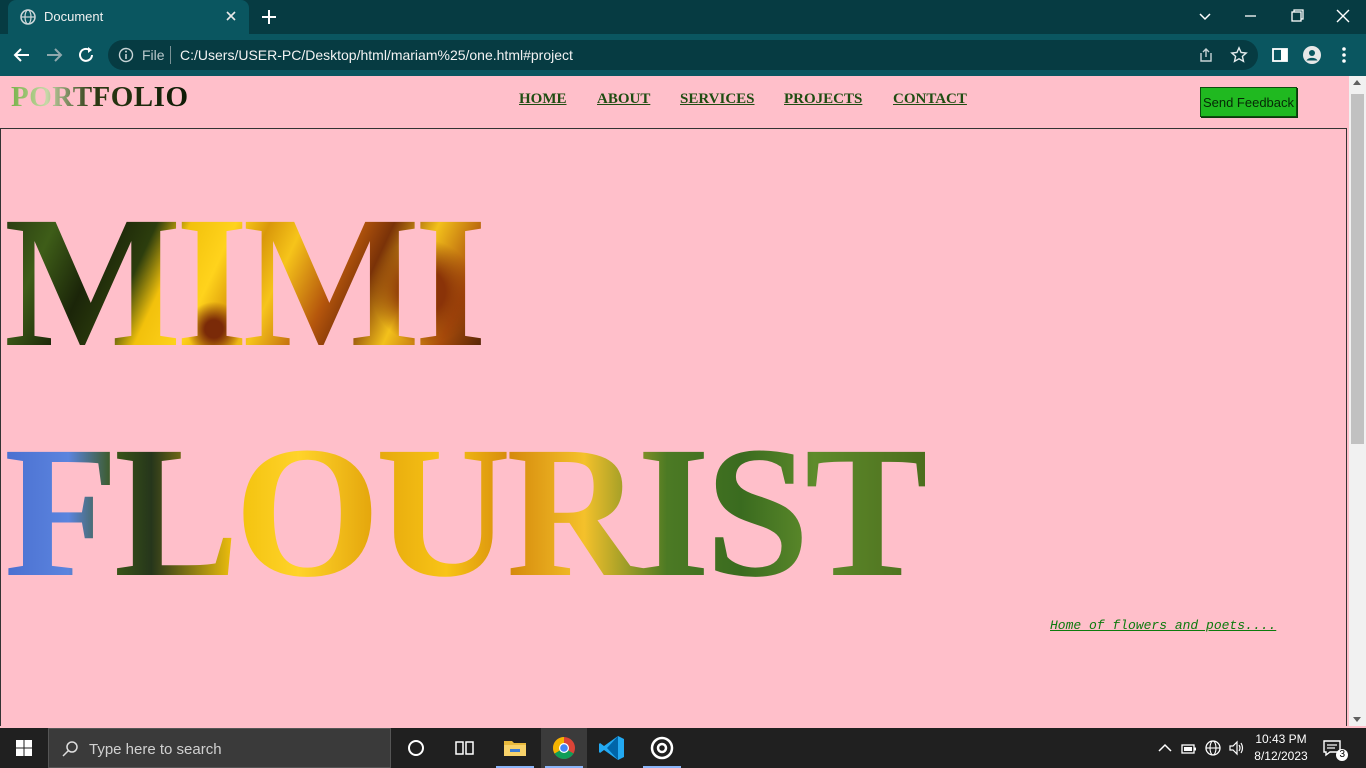 This screenshot has height=773, width=1366. What do you see at coordinates (683, 17) in the screenshot?
I see `browser-tab-strip: Document` at bounding box center [683, 17].